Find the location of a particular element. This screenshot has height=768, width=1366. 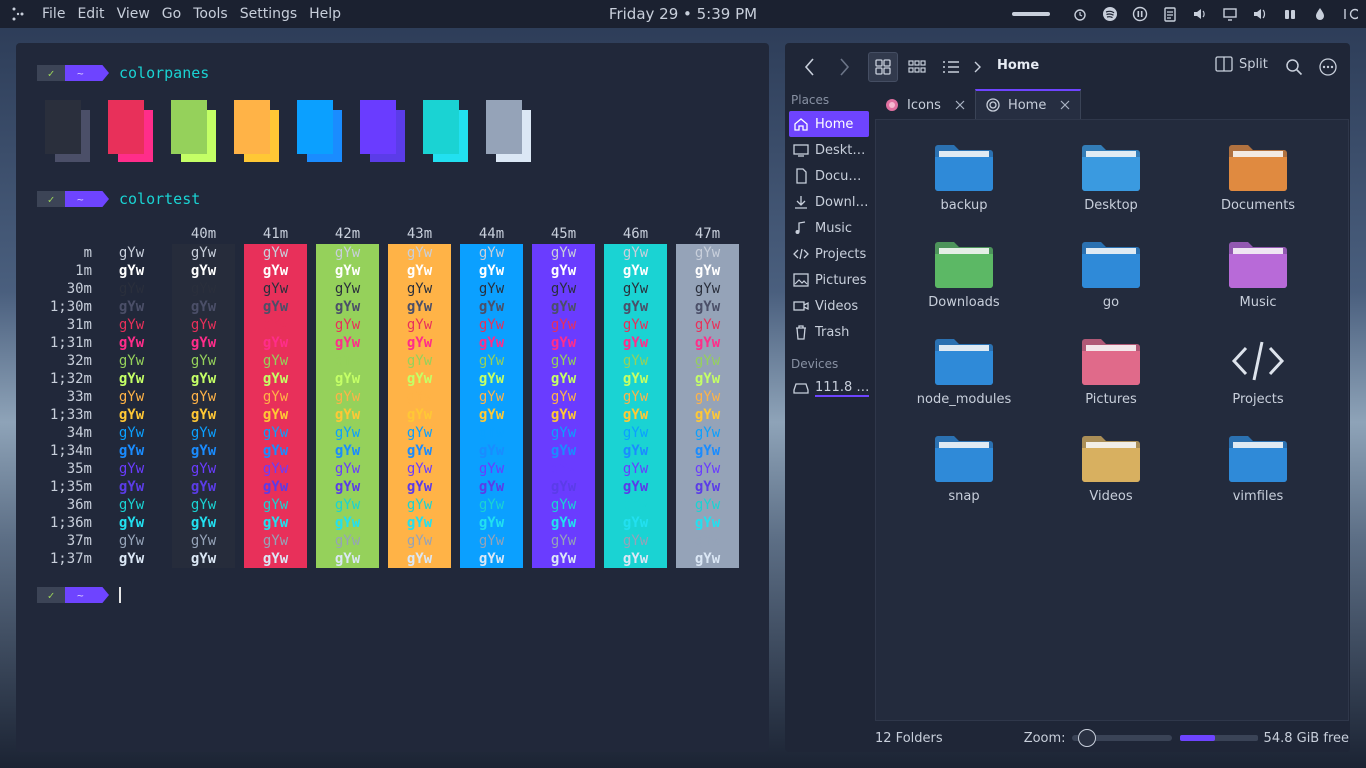

tab-home: Home is located at coordinates (1028, 104).